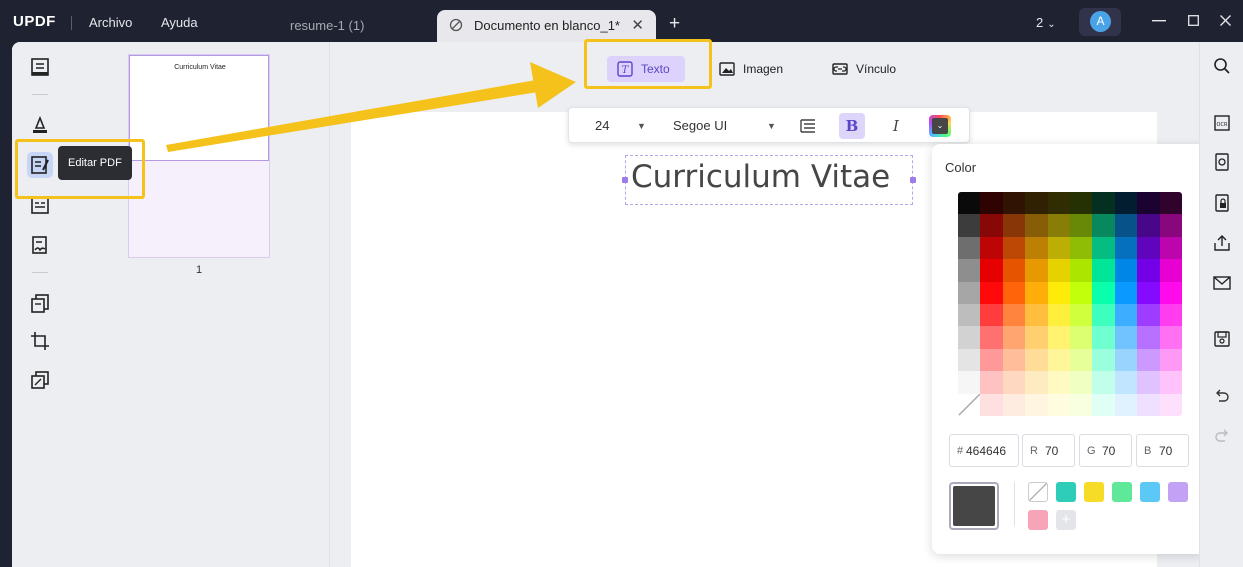 The height and width of the screenshot is (567, 1243). I want to click on resize-handle-right, so click(913, 180).